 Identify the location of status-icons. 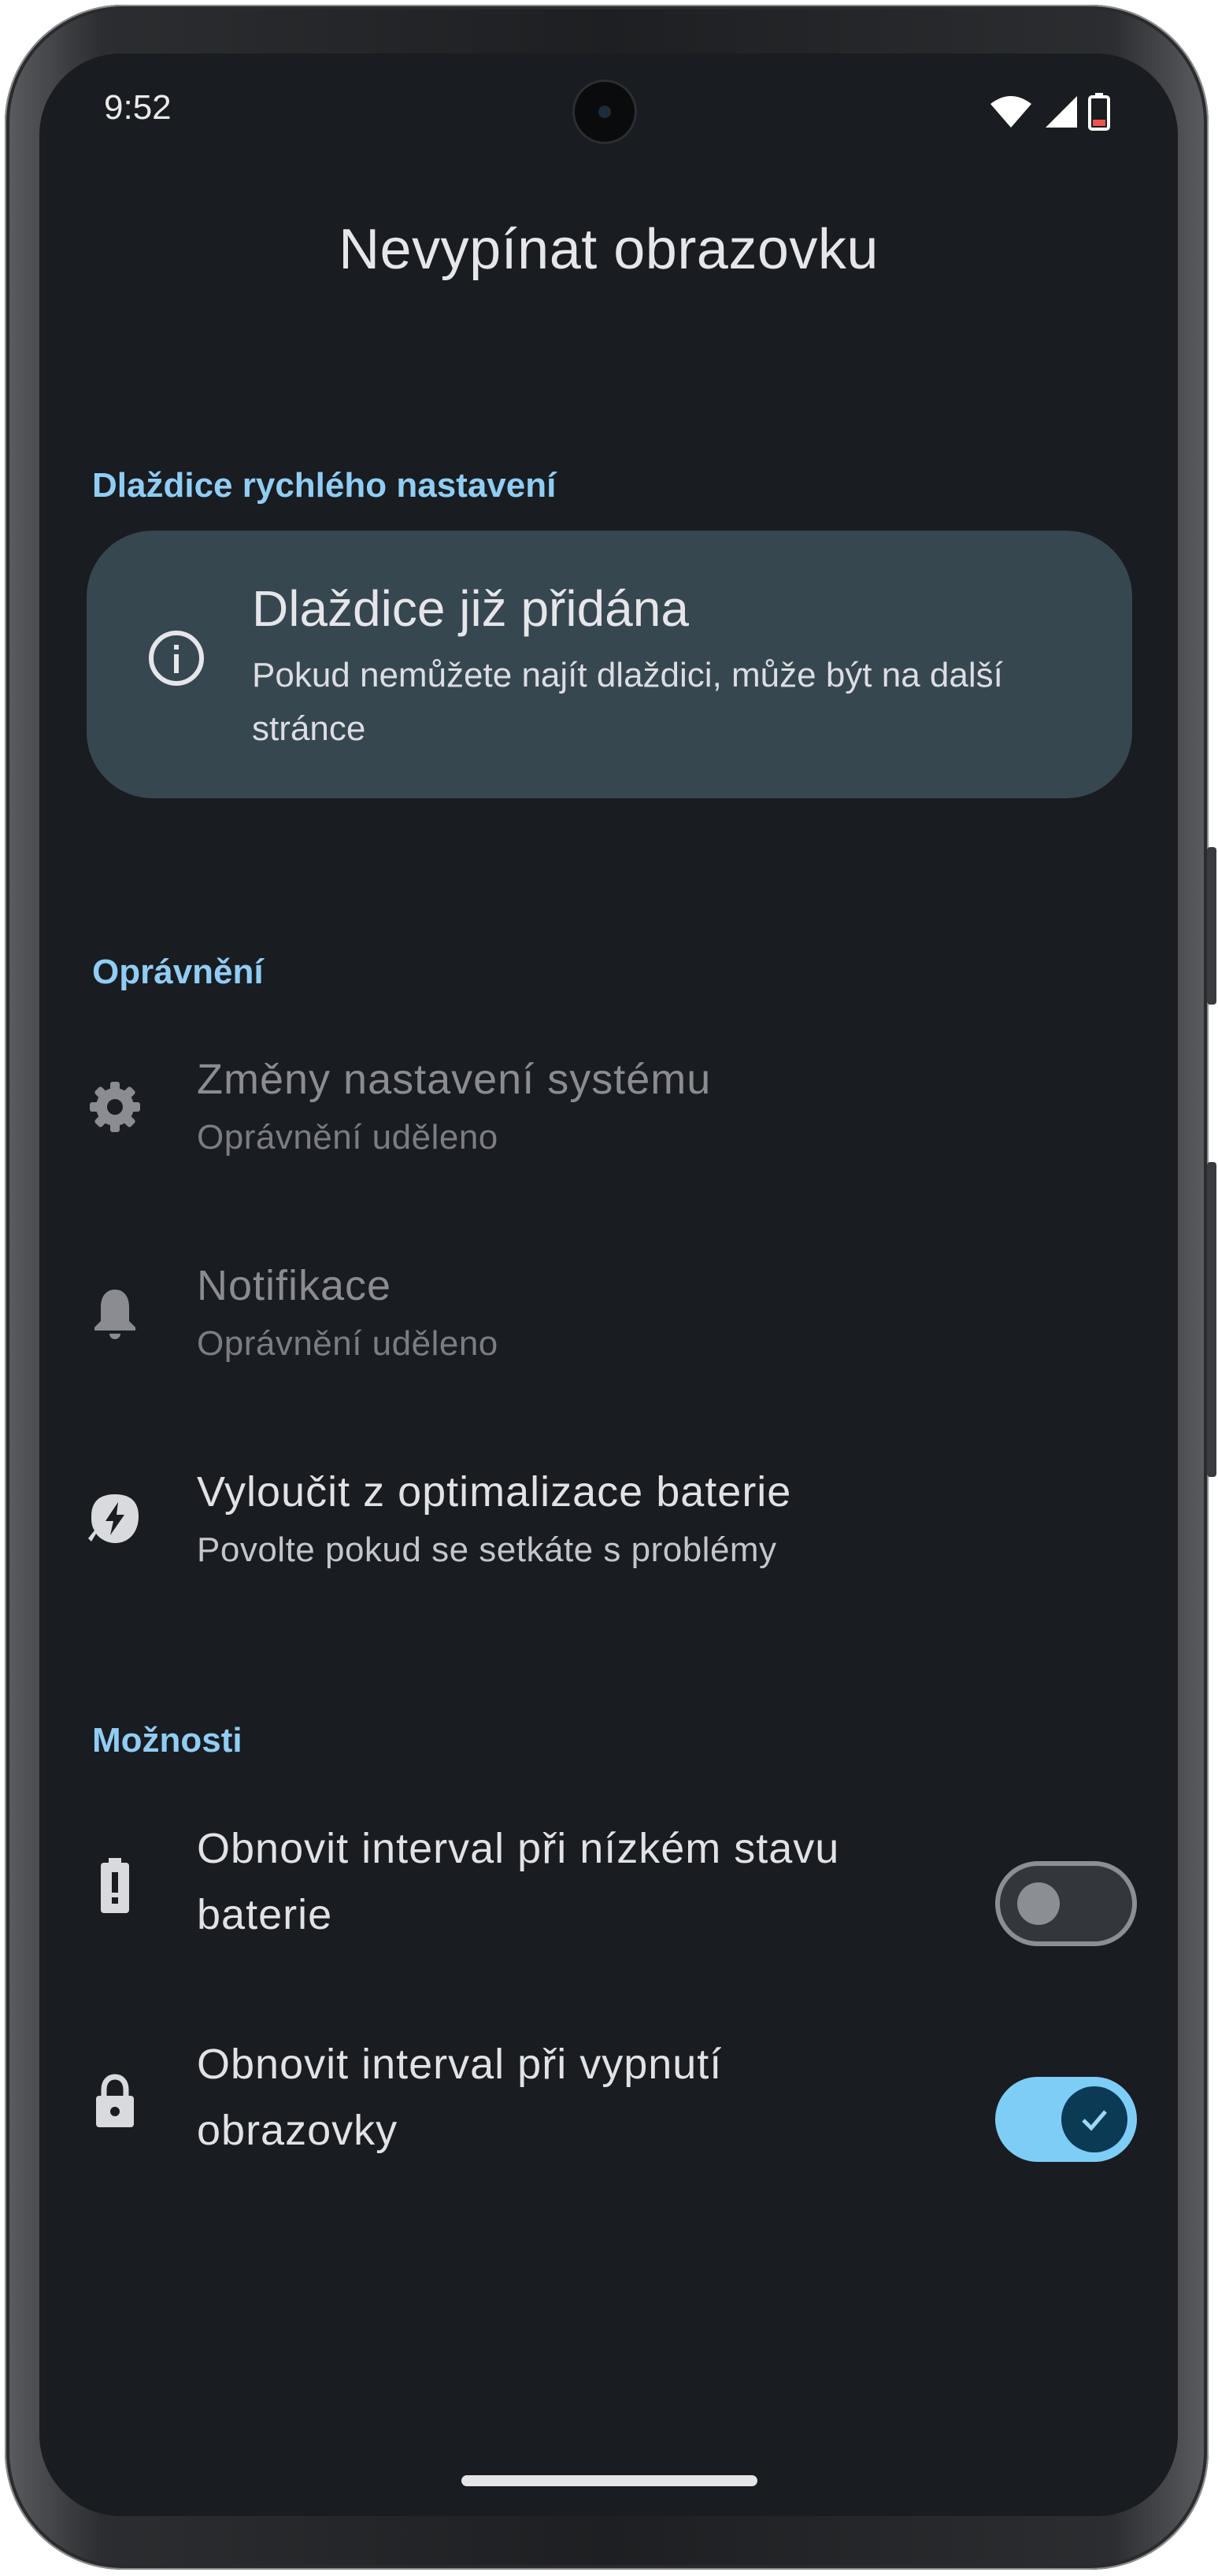
(1049, 112).